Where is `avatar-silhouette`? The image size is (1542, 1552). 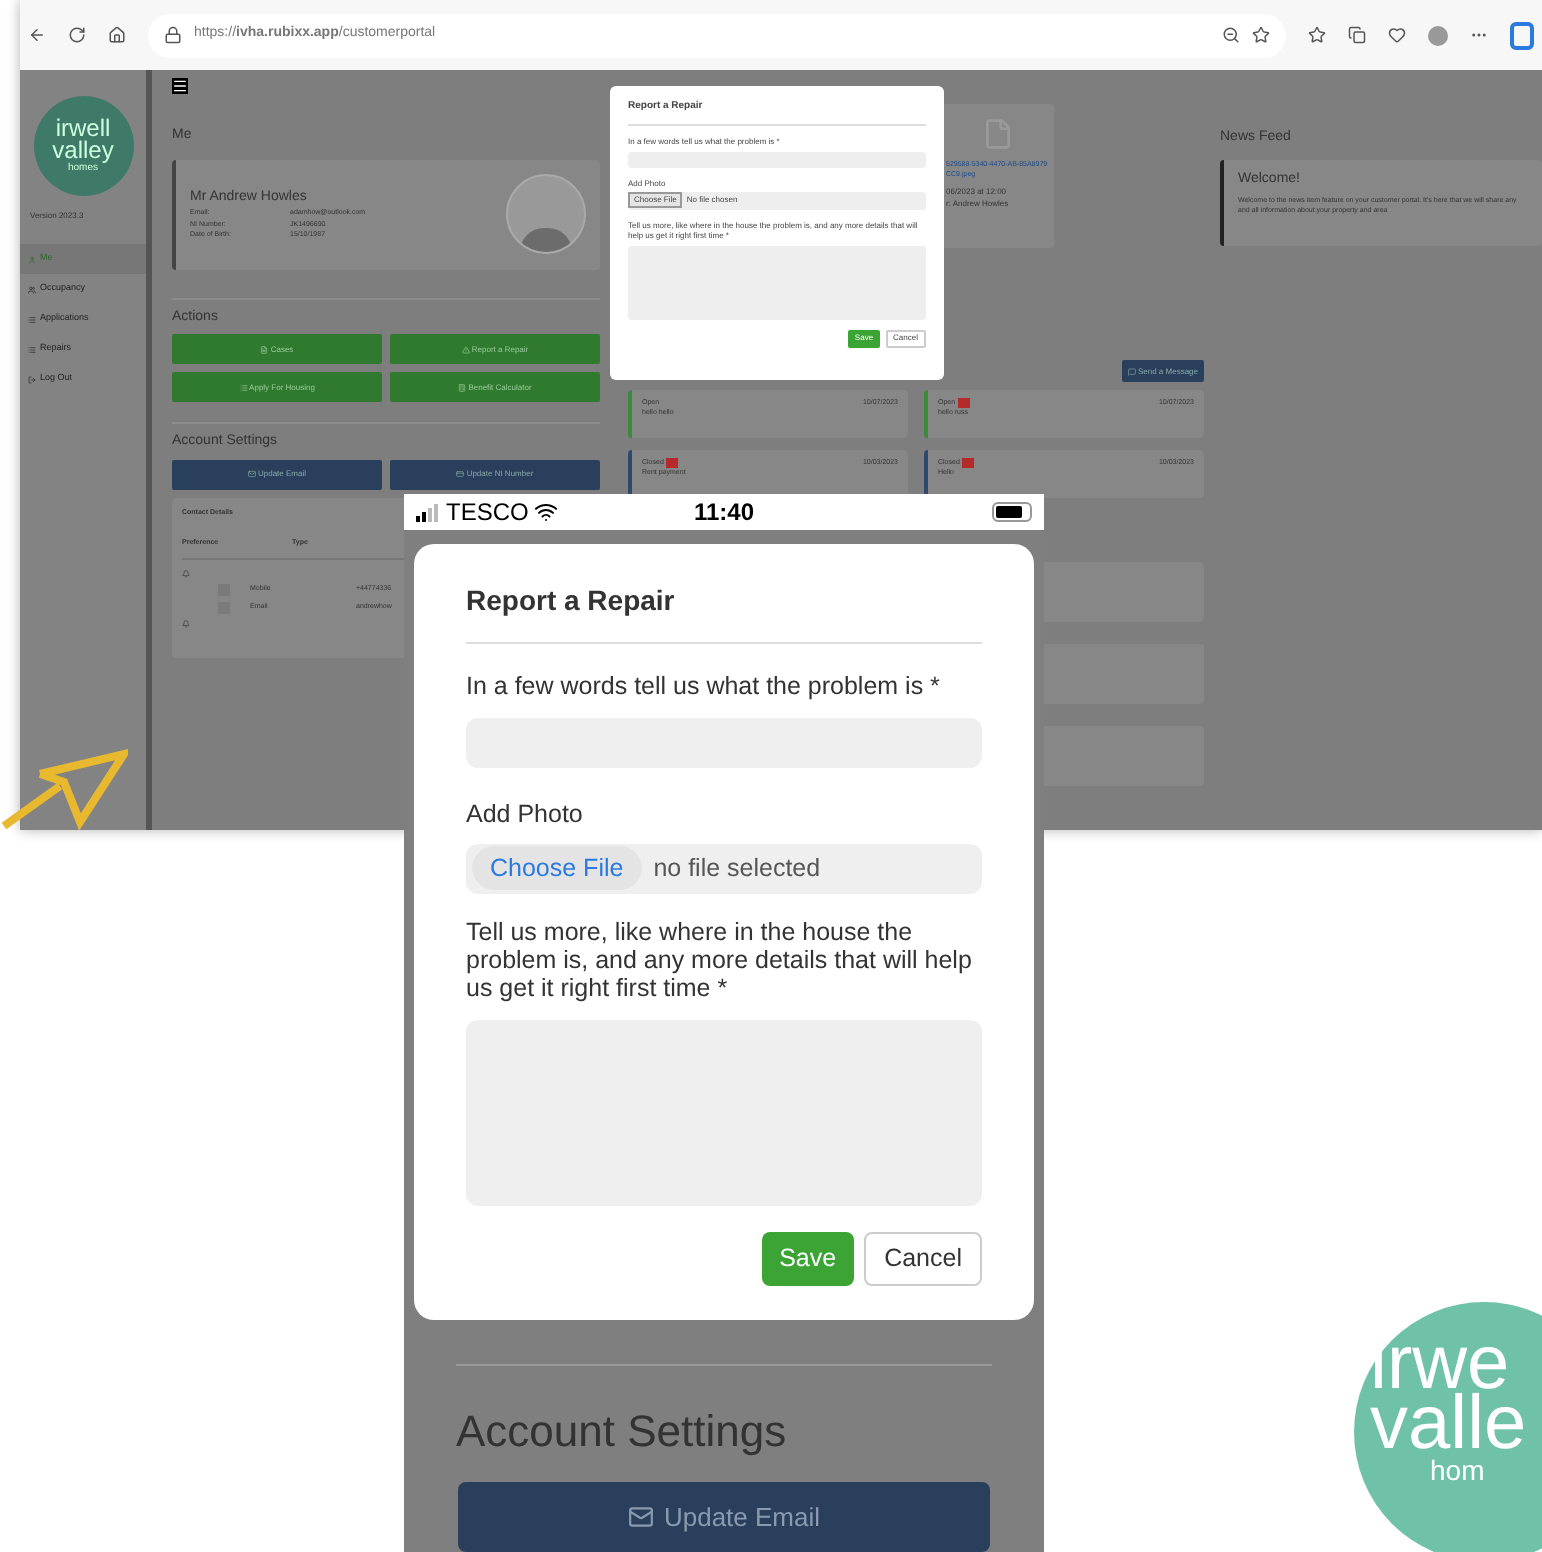 avatar-silhouette is located at coordinates (546, 214).